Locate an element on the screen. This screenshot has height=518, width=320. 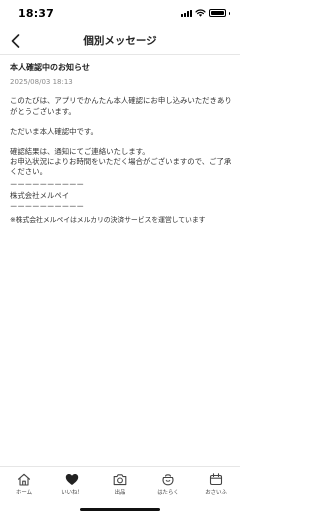
tab-bar: ホーム いいね！ 出品 はたらく おさいふ is located at coordinates (120, 482).